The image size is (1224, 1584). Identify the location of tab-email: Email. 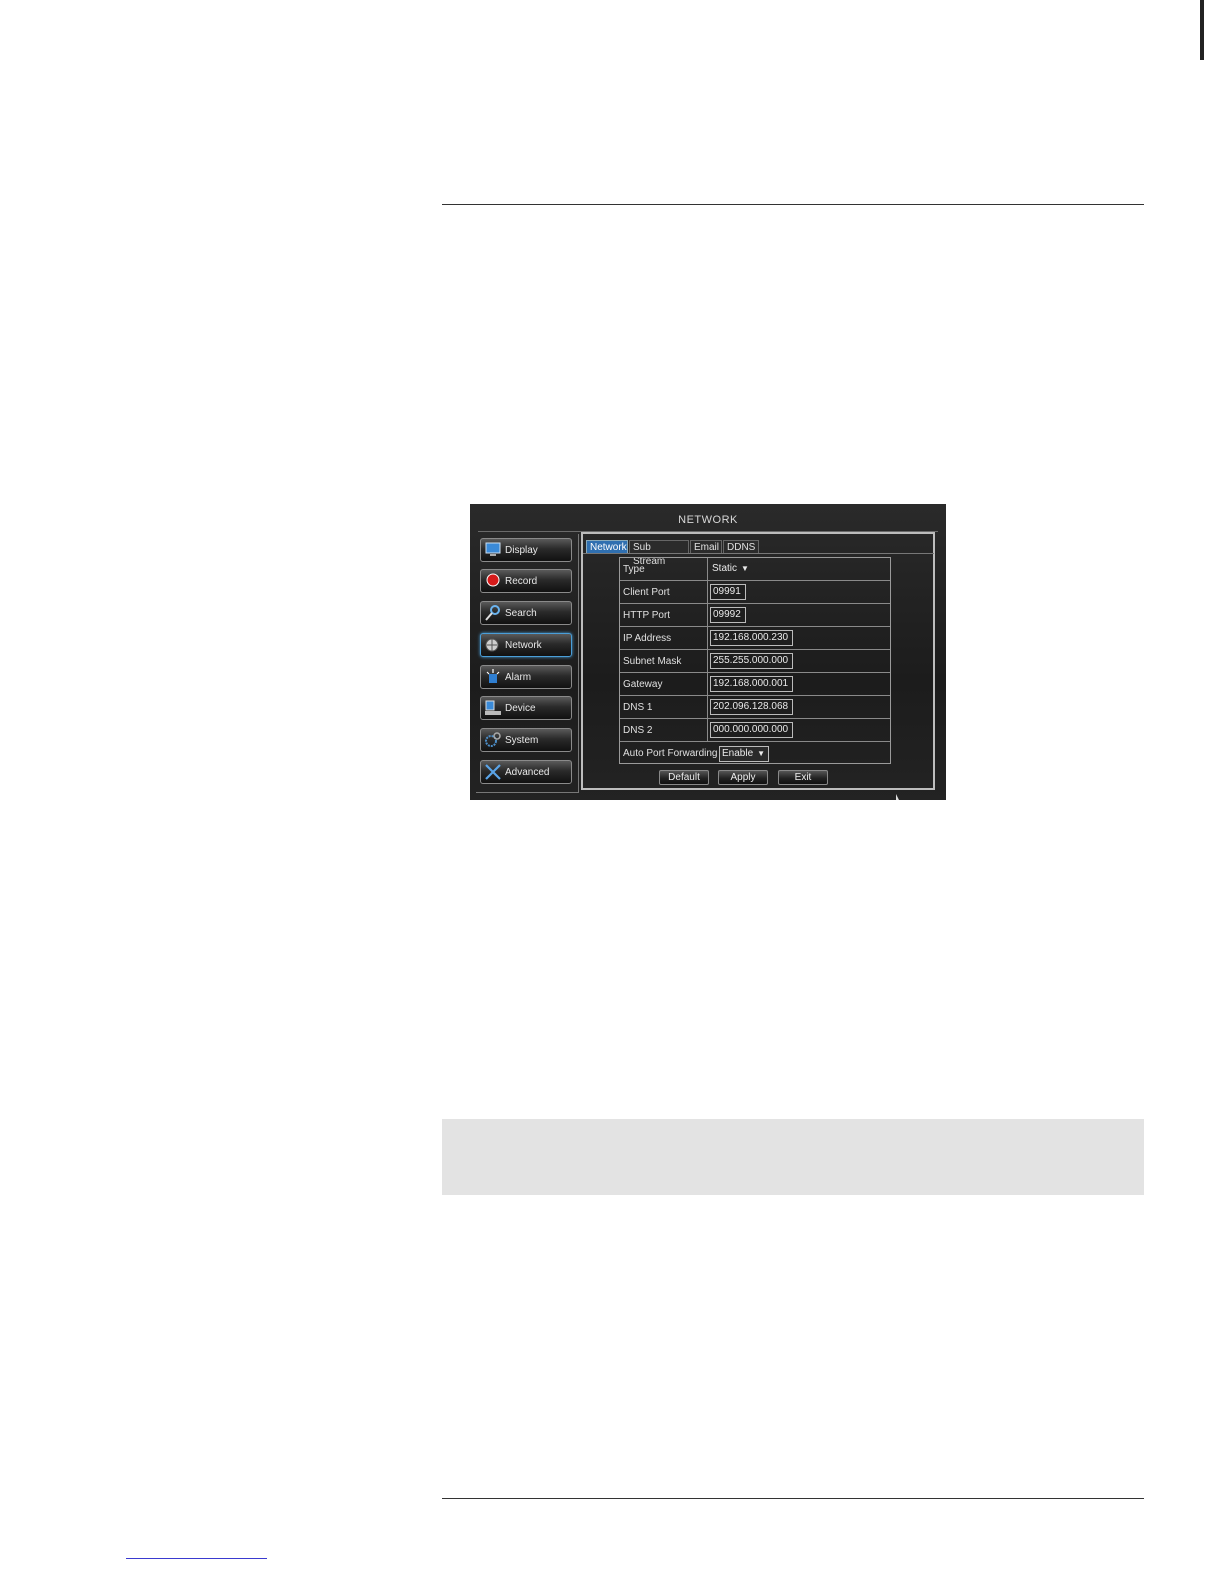
(706, 547).